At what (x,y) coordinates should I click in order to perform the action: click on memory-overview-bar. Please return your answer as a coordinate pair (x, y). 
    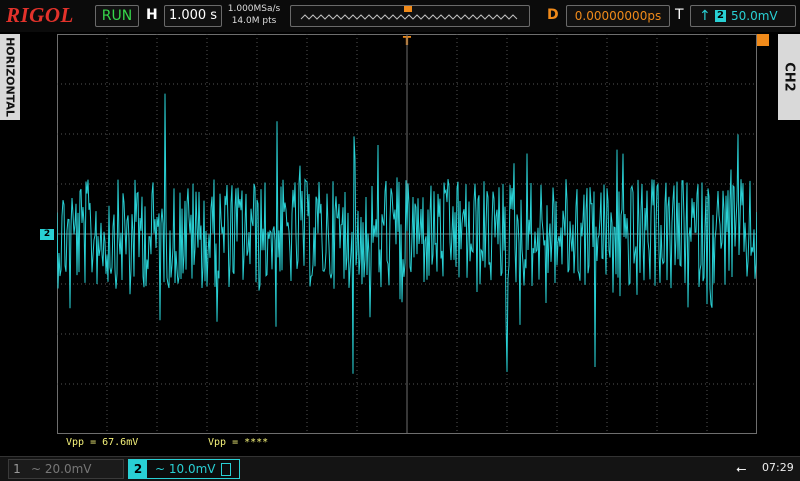
    Looking at the image, I should click on (410, 16).